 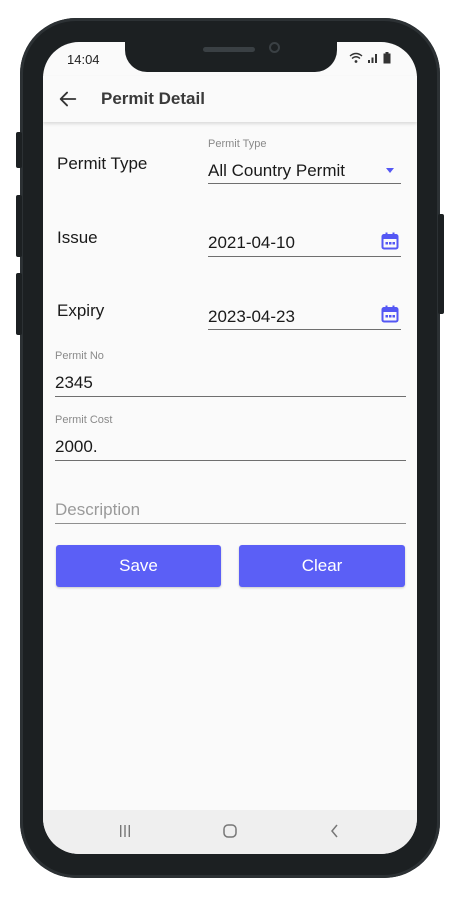 I want to click on permit-cost-underline, so click(x=230, y=460).